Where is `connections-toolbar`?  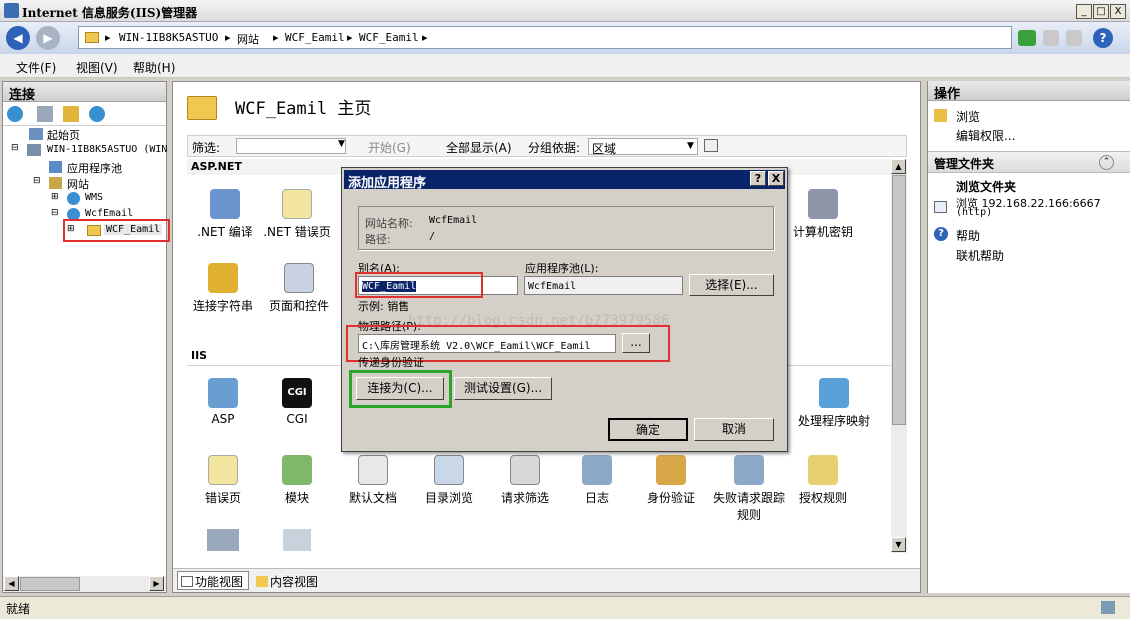
connections-toolbar is located at coordinates (84, 114).